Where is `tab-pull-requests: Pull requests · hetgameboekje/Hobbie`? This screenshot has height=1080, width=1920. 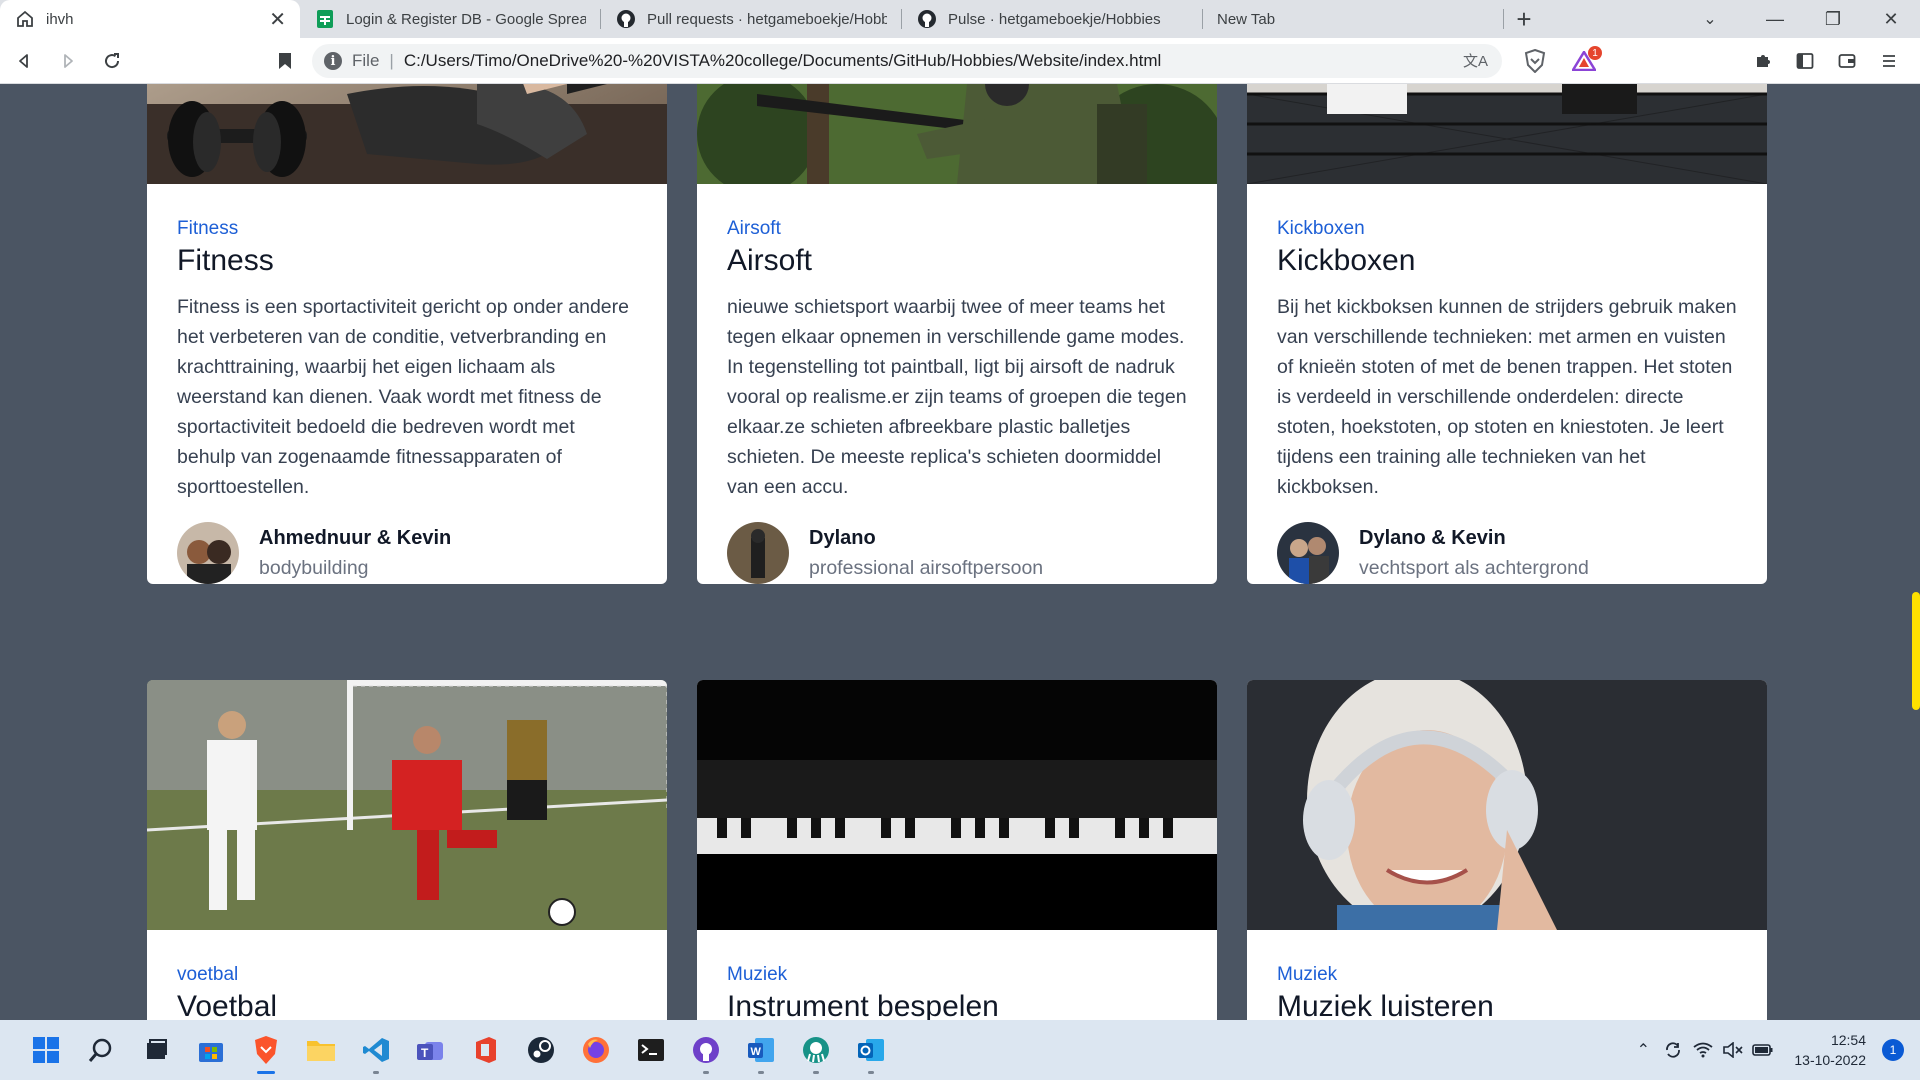 tab-pull-requests: Pull requests · hetgameboekje/Hobbie is located at coordinates (751, 19).